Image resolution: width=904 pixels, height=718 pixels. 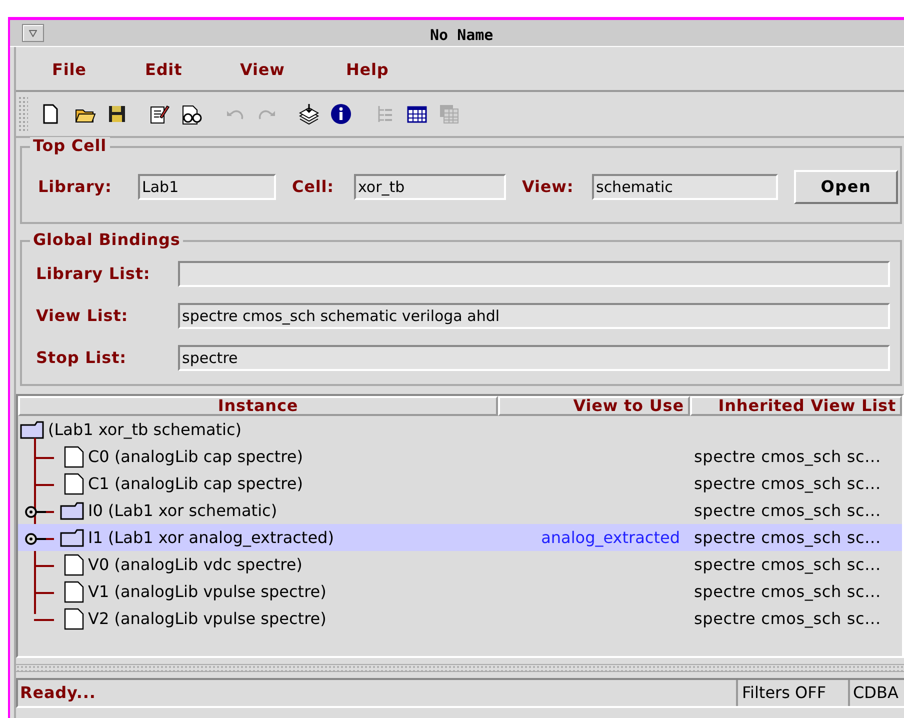 What do you see at coordinates (207, 187) in the screenshot?
I see `text-field: Lab1` at bounding box center [207, 187].